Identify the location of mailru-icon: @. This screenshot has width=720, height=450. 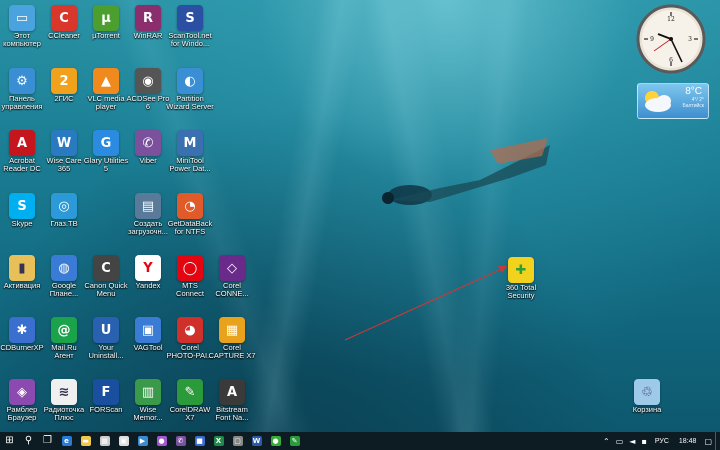
(64, 330).